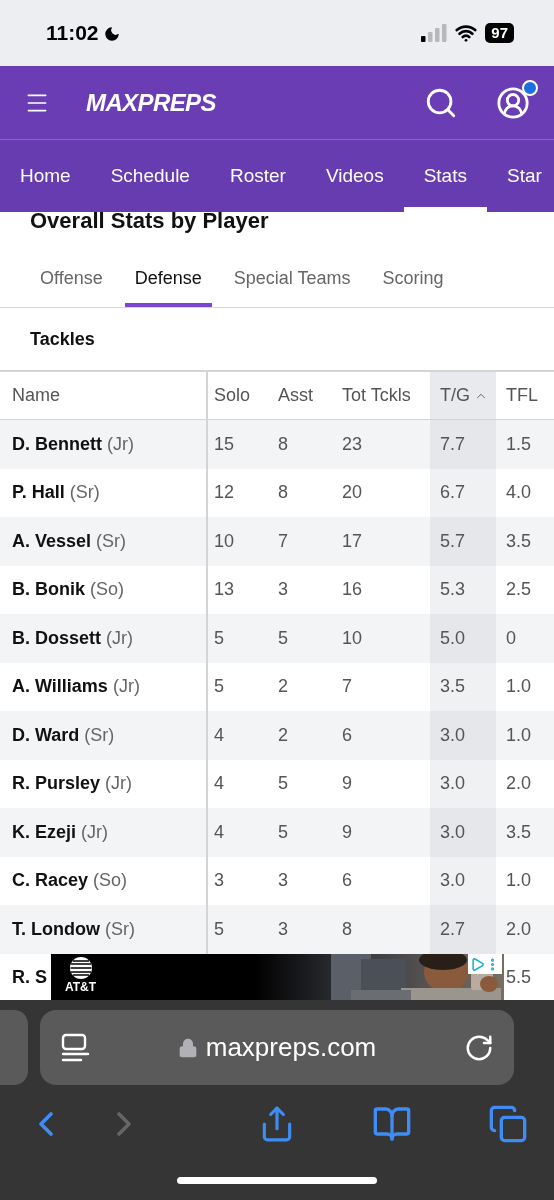 The image size is (554, 1200). Describe the element at coordinates (519, 493) in the screenshot. I see `stat-value: 4.0` at that location.